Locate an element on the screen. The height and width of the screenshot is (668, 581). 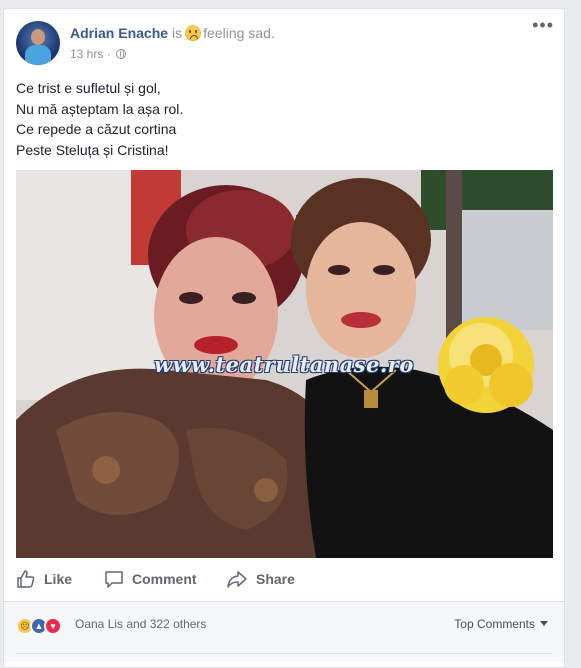
share-button: Share is located at coordinates (260, 579).